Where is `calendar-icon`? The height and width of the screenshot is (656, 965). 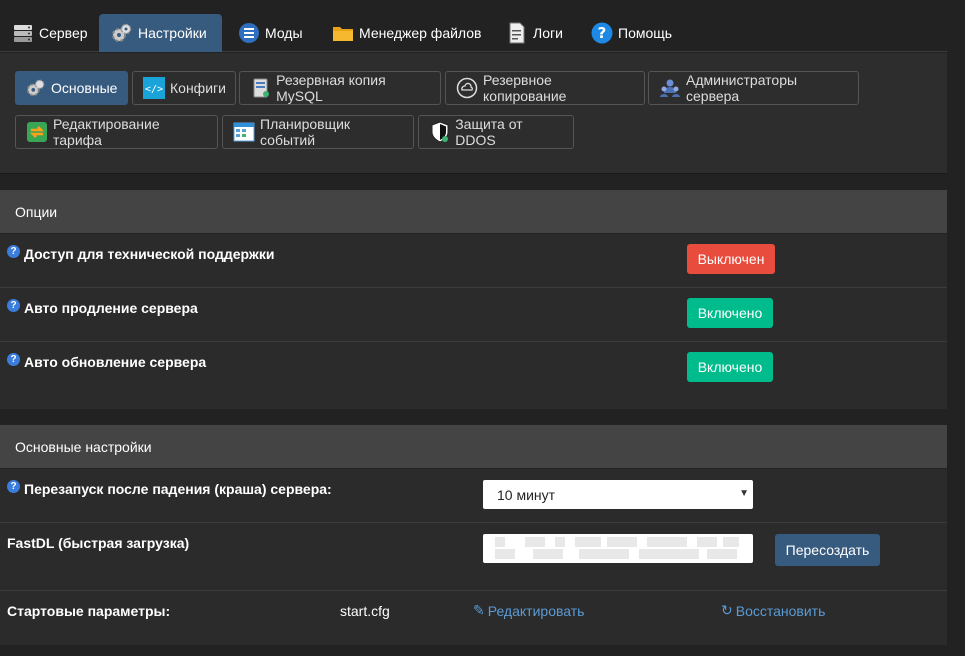 calendar-icon is located at coordinates (244, 132).